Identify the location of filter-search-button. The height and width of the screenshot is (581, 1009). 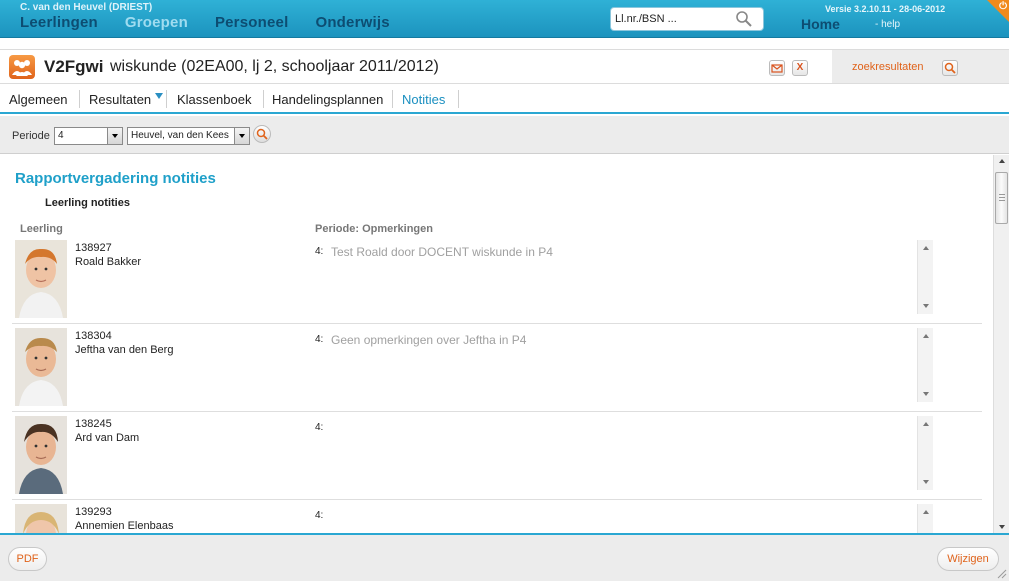
(262, 134).